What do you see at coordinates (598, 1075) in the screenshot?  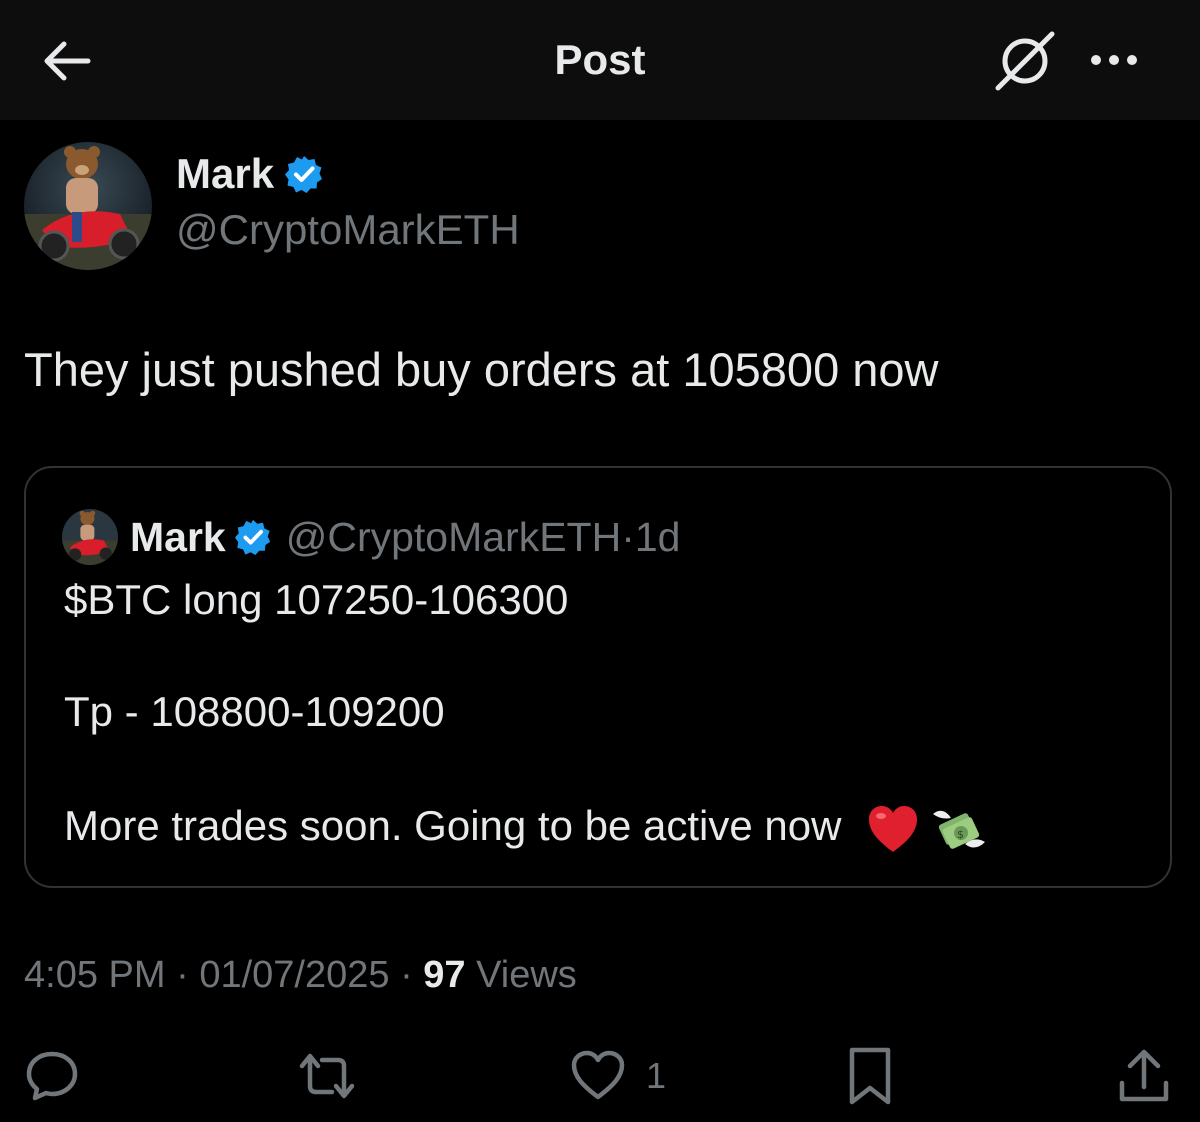 I see `like-icon` at bounding box center [598, 1075].